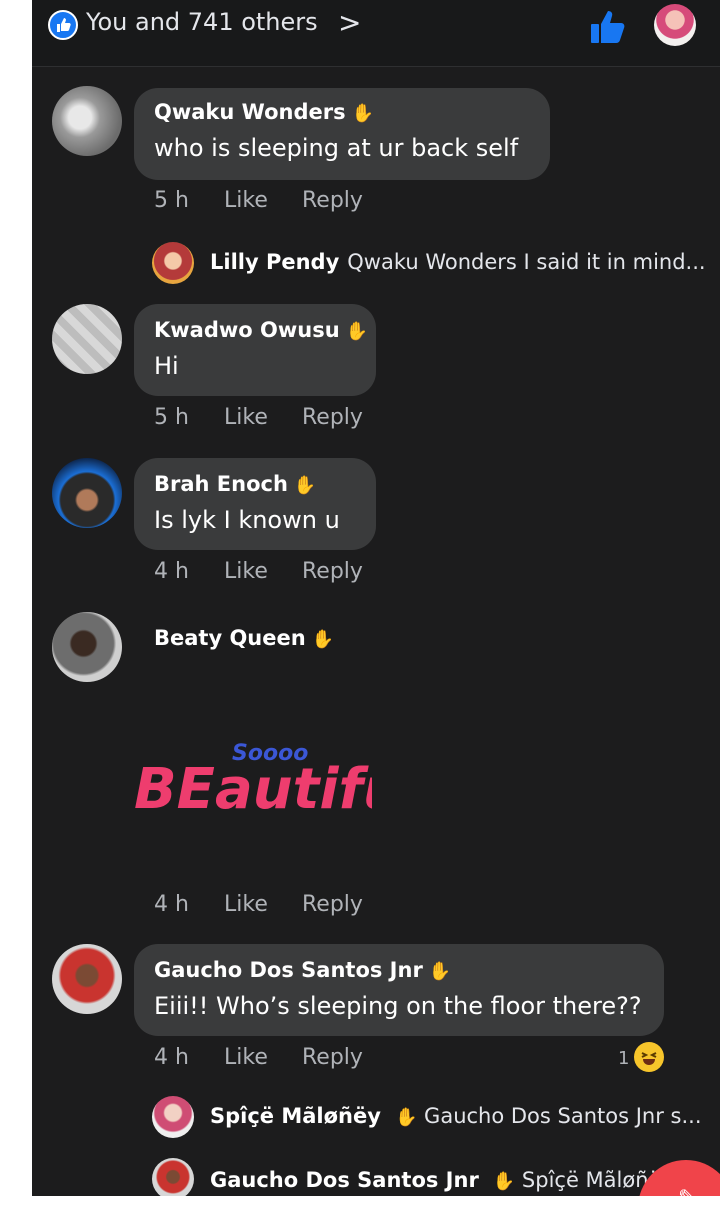  Describe the element at coordinates (247, 520) in the screenshot. I see `comment-text: Is lyk I known u` at that location.